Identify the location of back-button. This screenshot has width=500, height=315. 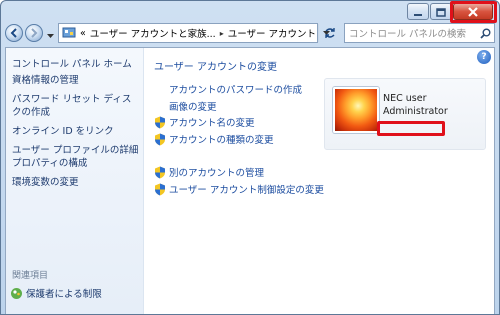
(14, 33).